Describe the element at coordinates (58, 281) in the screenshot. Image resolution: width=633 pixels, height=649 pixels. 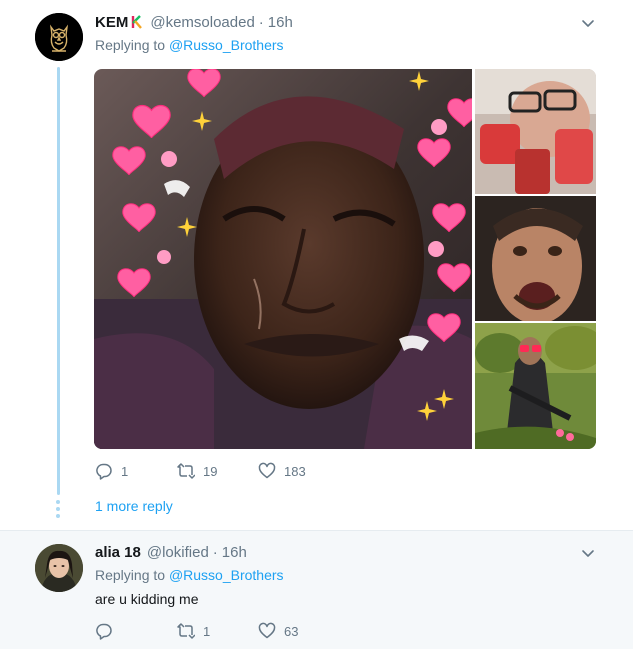
I see `thread-line` at that location.